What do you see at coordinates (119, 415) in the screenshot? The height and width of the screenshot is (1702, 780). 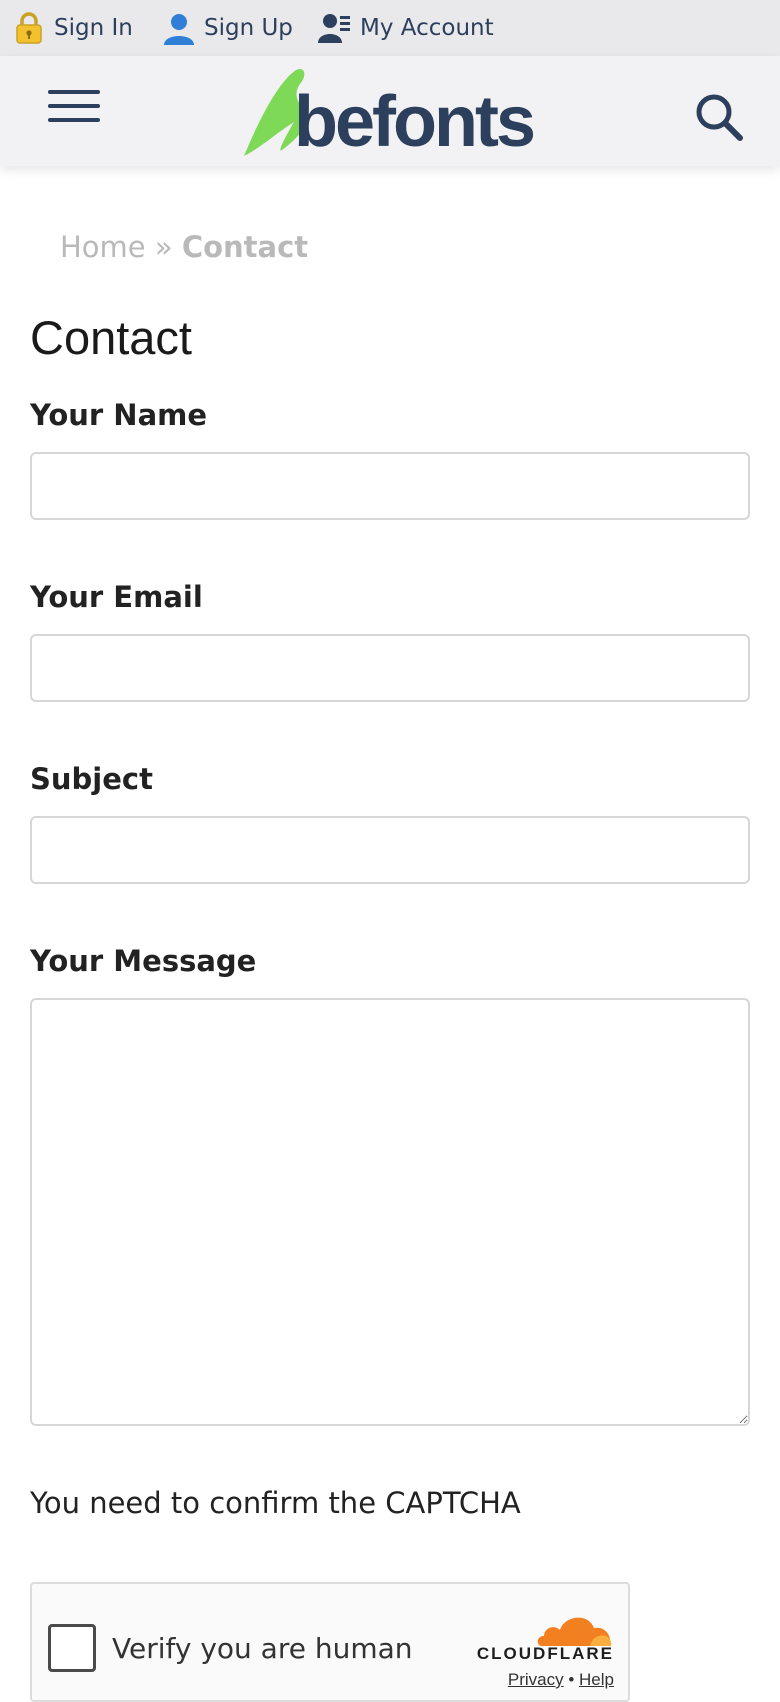 I see `name-label: Your Name` at bounding box center [119, 415].